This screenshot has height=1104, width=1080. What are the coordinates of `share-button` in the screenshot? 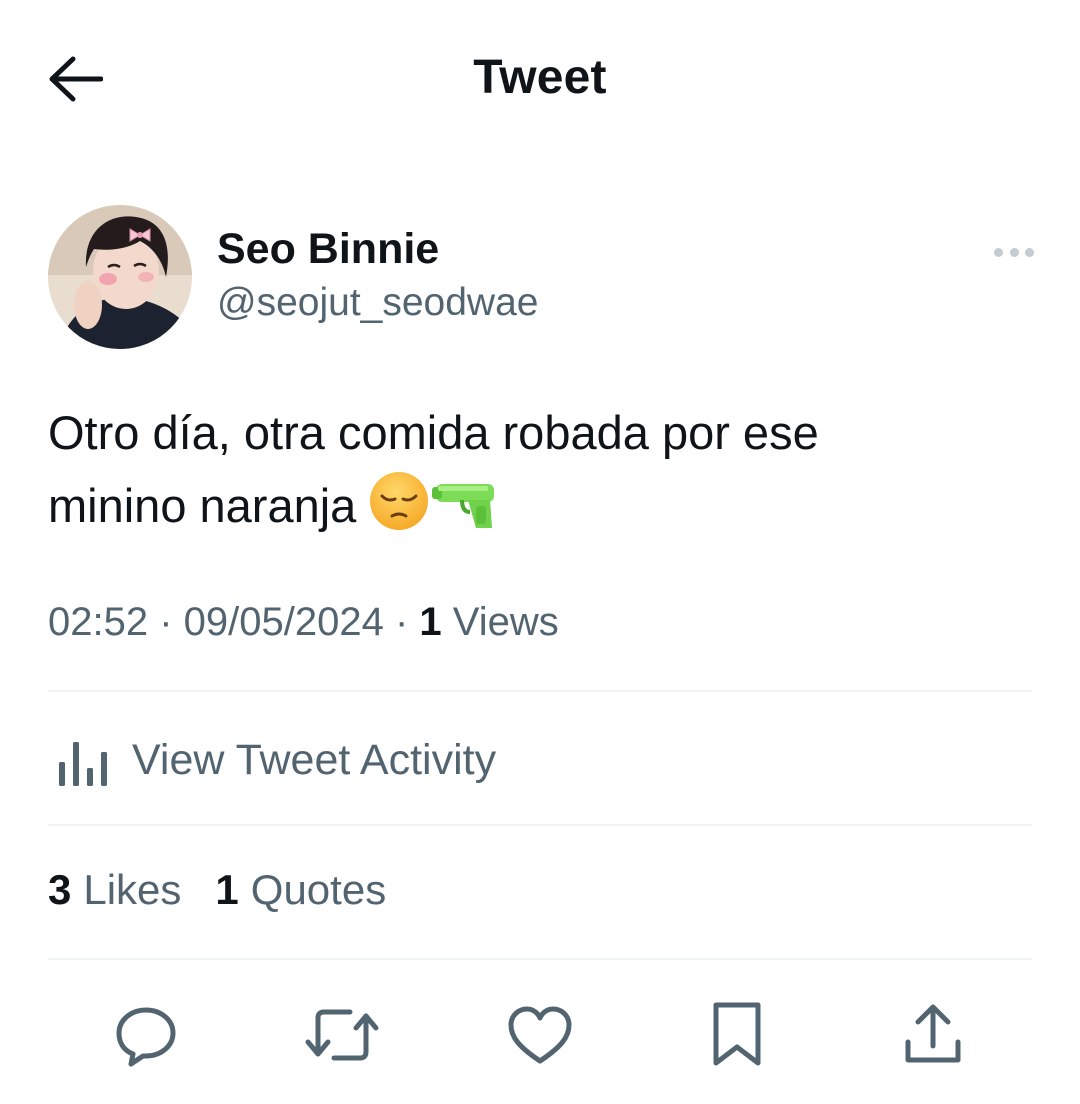 It's located at (933, 1035).